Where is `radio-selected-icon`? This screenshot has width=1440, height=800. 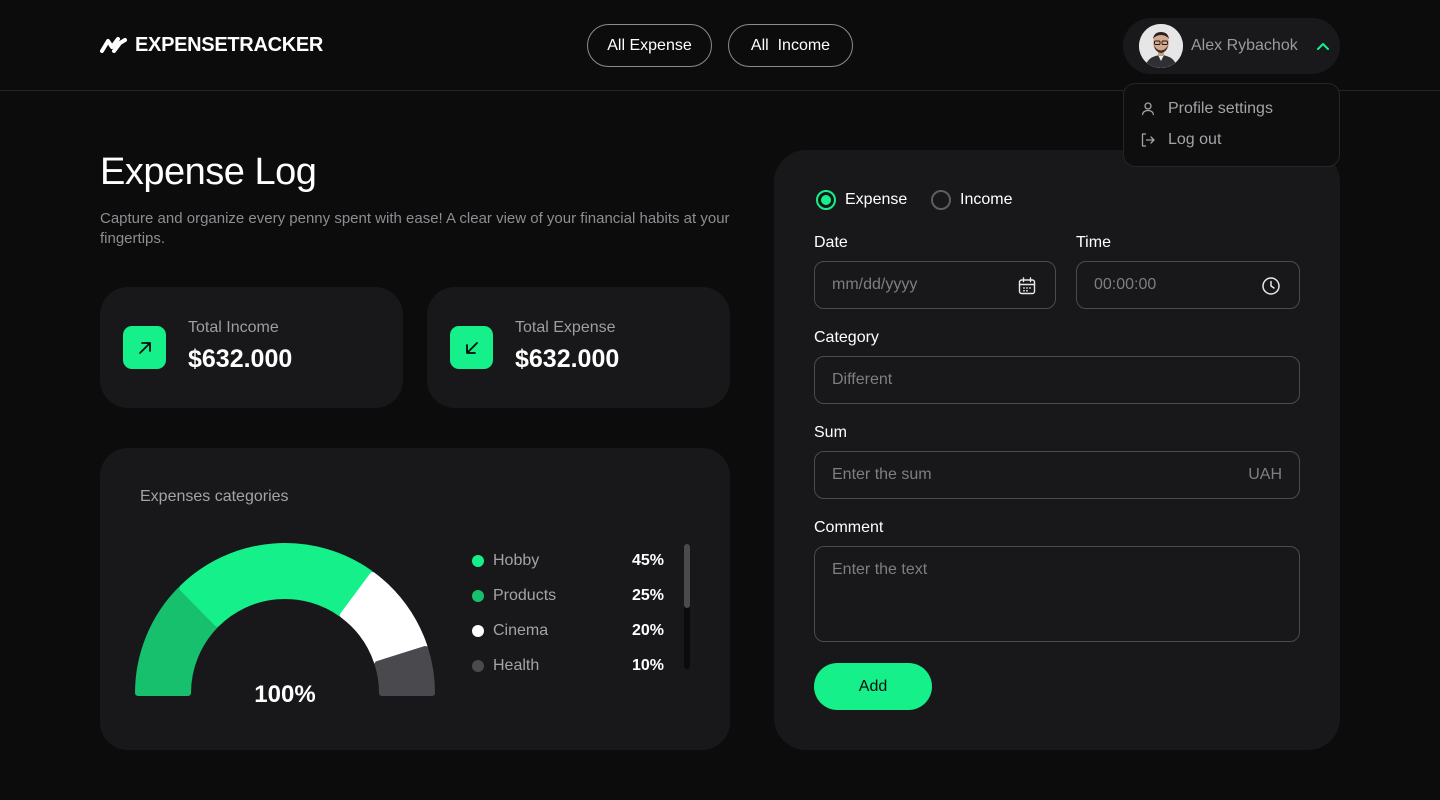 radio-selected-icon is located at coordinates (826, 200).